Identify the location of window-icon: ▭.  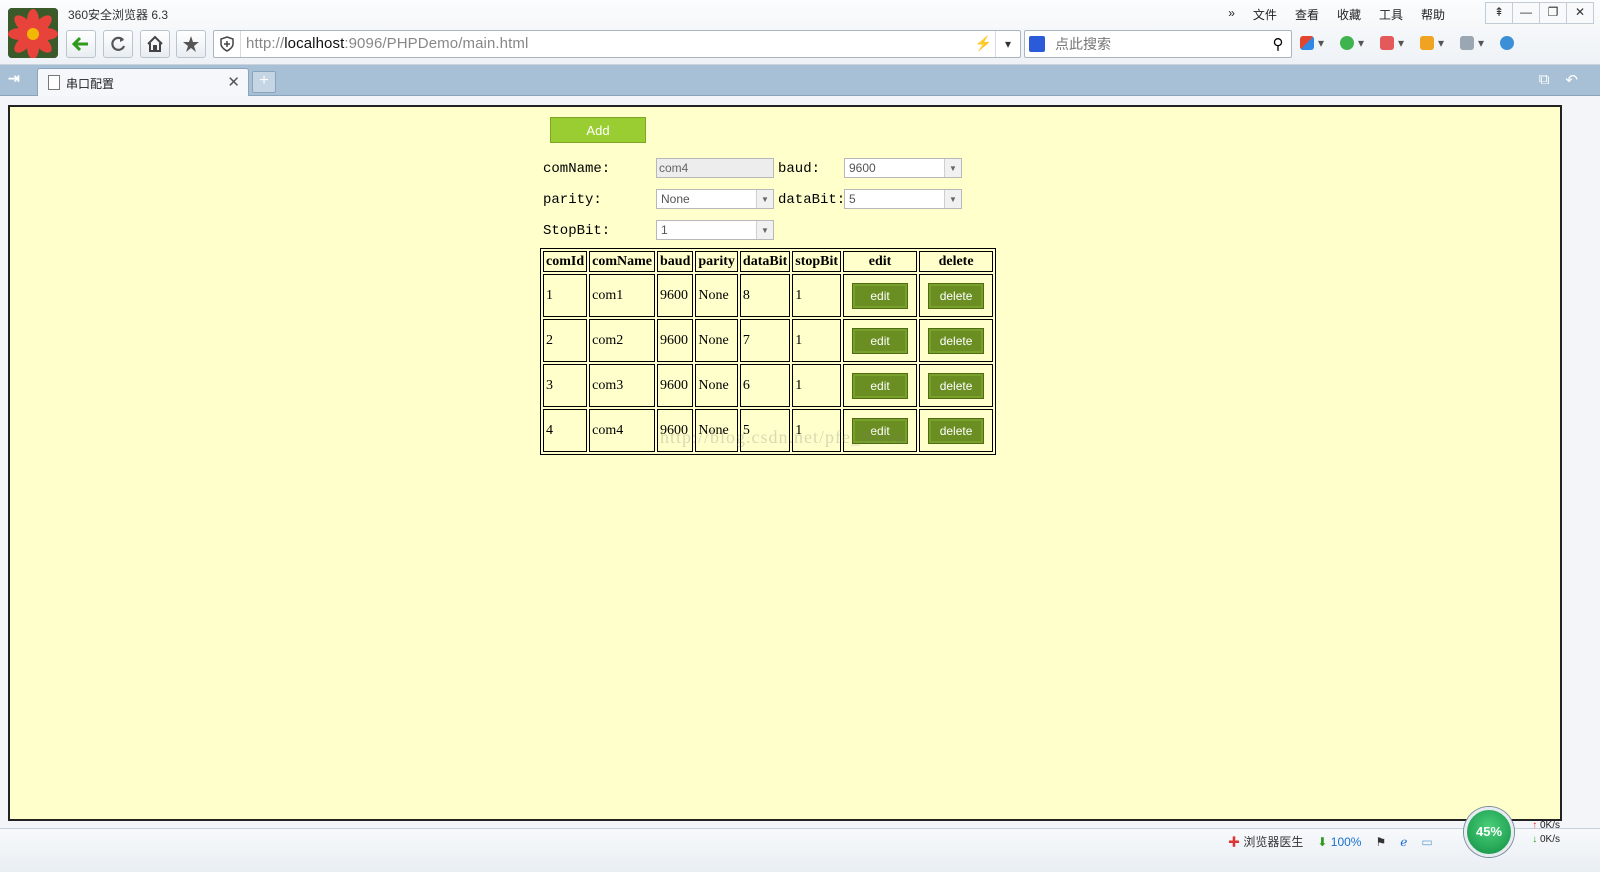
(1426, 842).